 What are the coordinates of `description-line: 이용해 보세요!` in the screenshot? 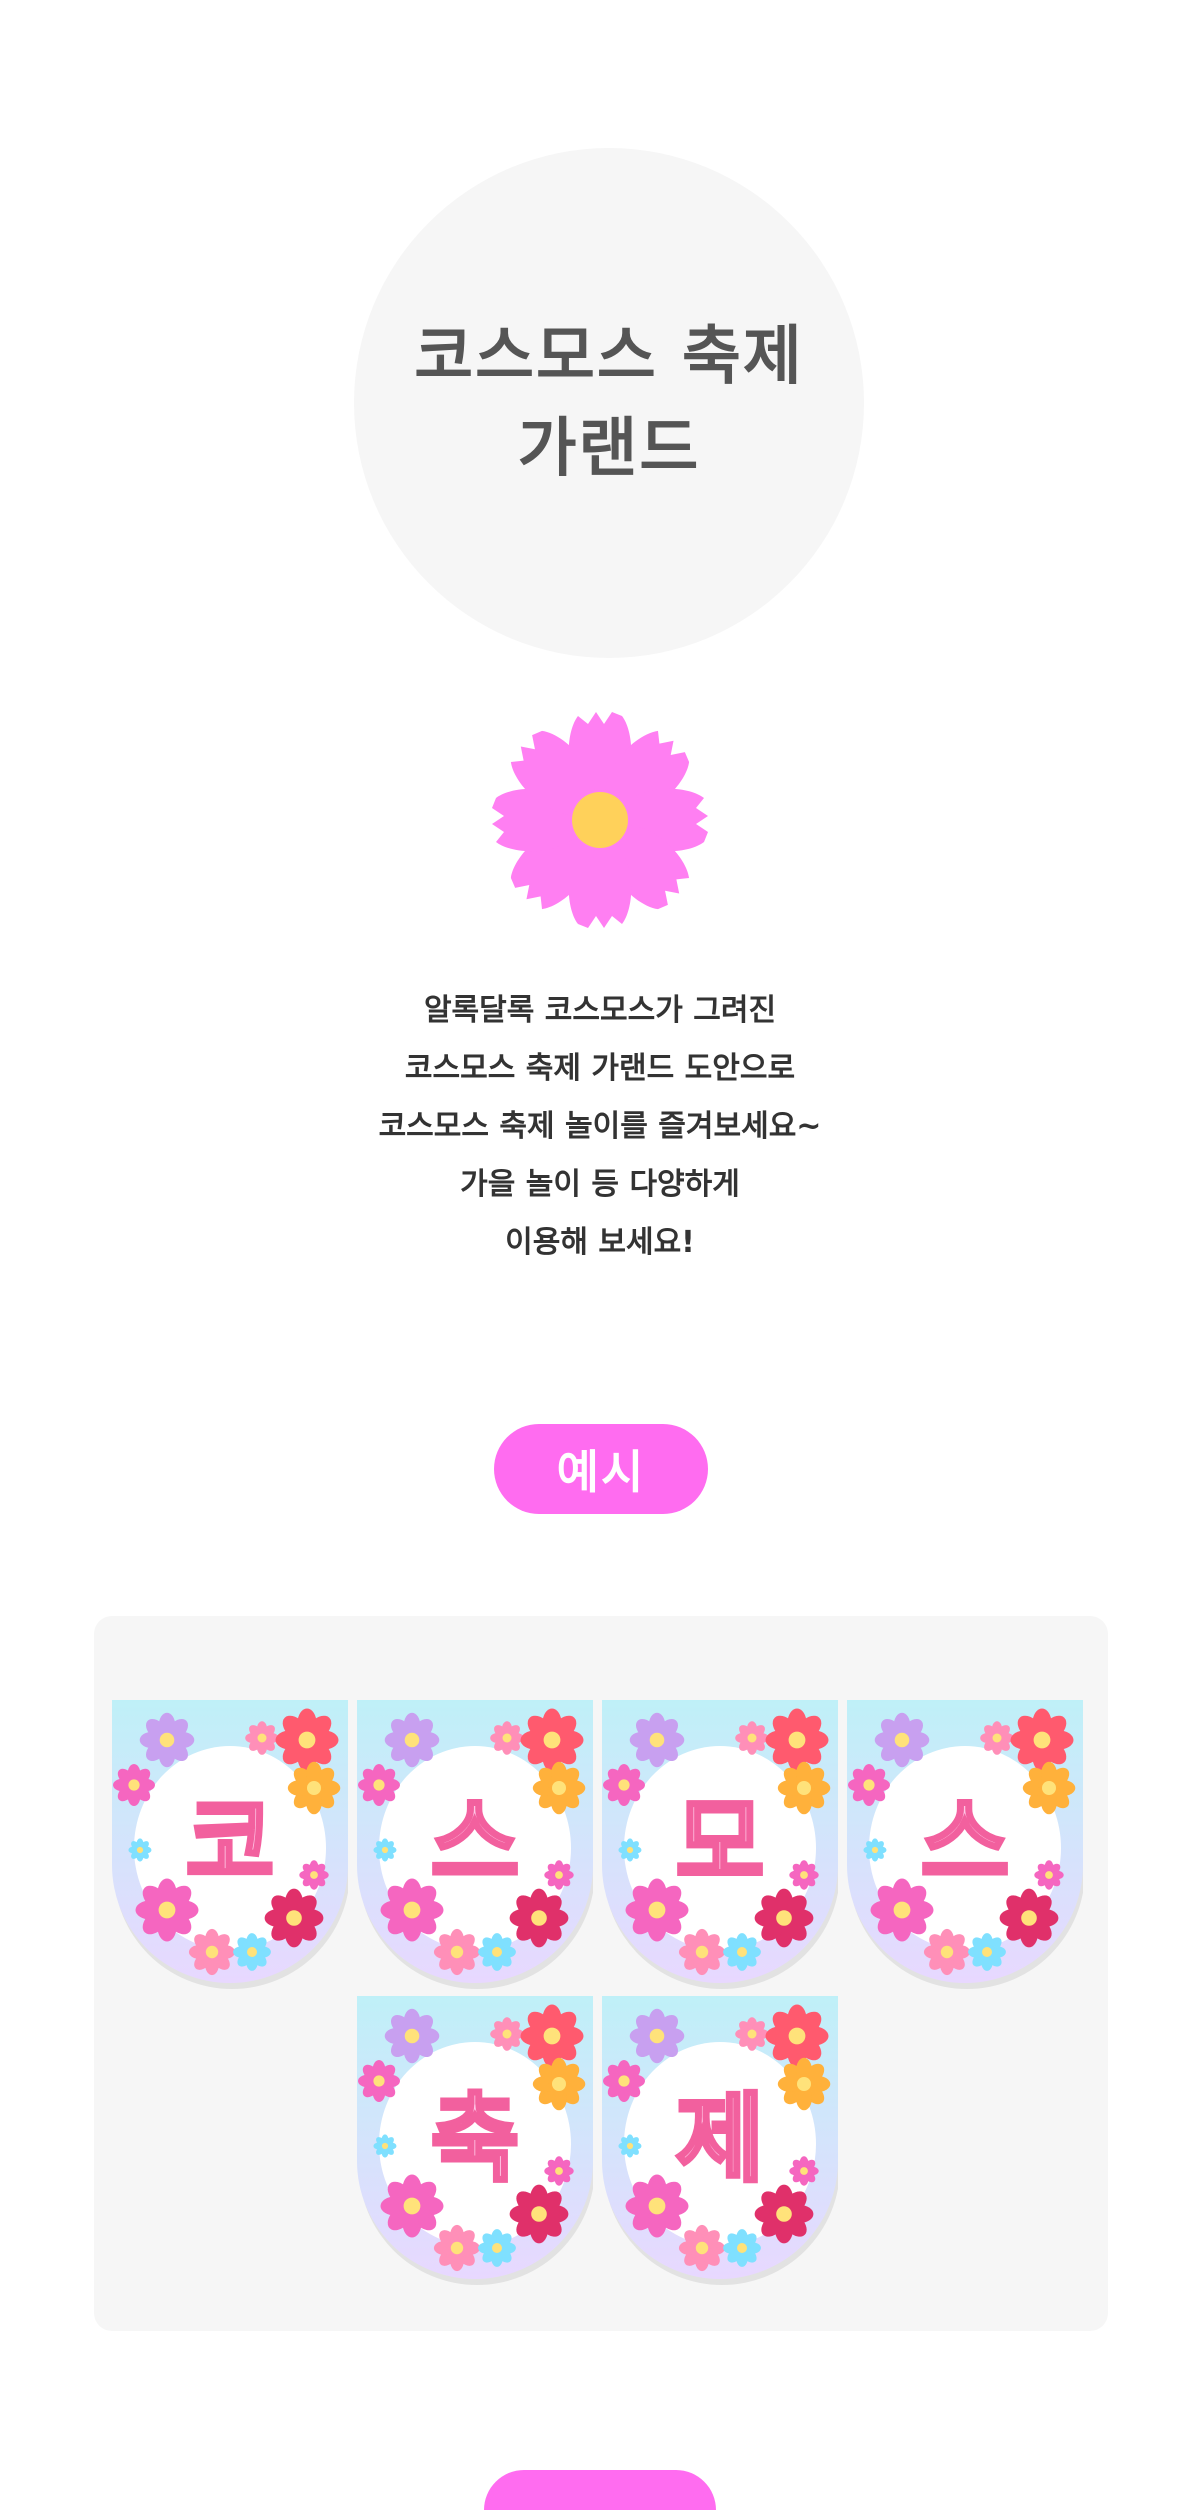 It's located at (600, 1242).